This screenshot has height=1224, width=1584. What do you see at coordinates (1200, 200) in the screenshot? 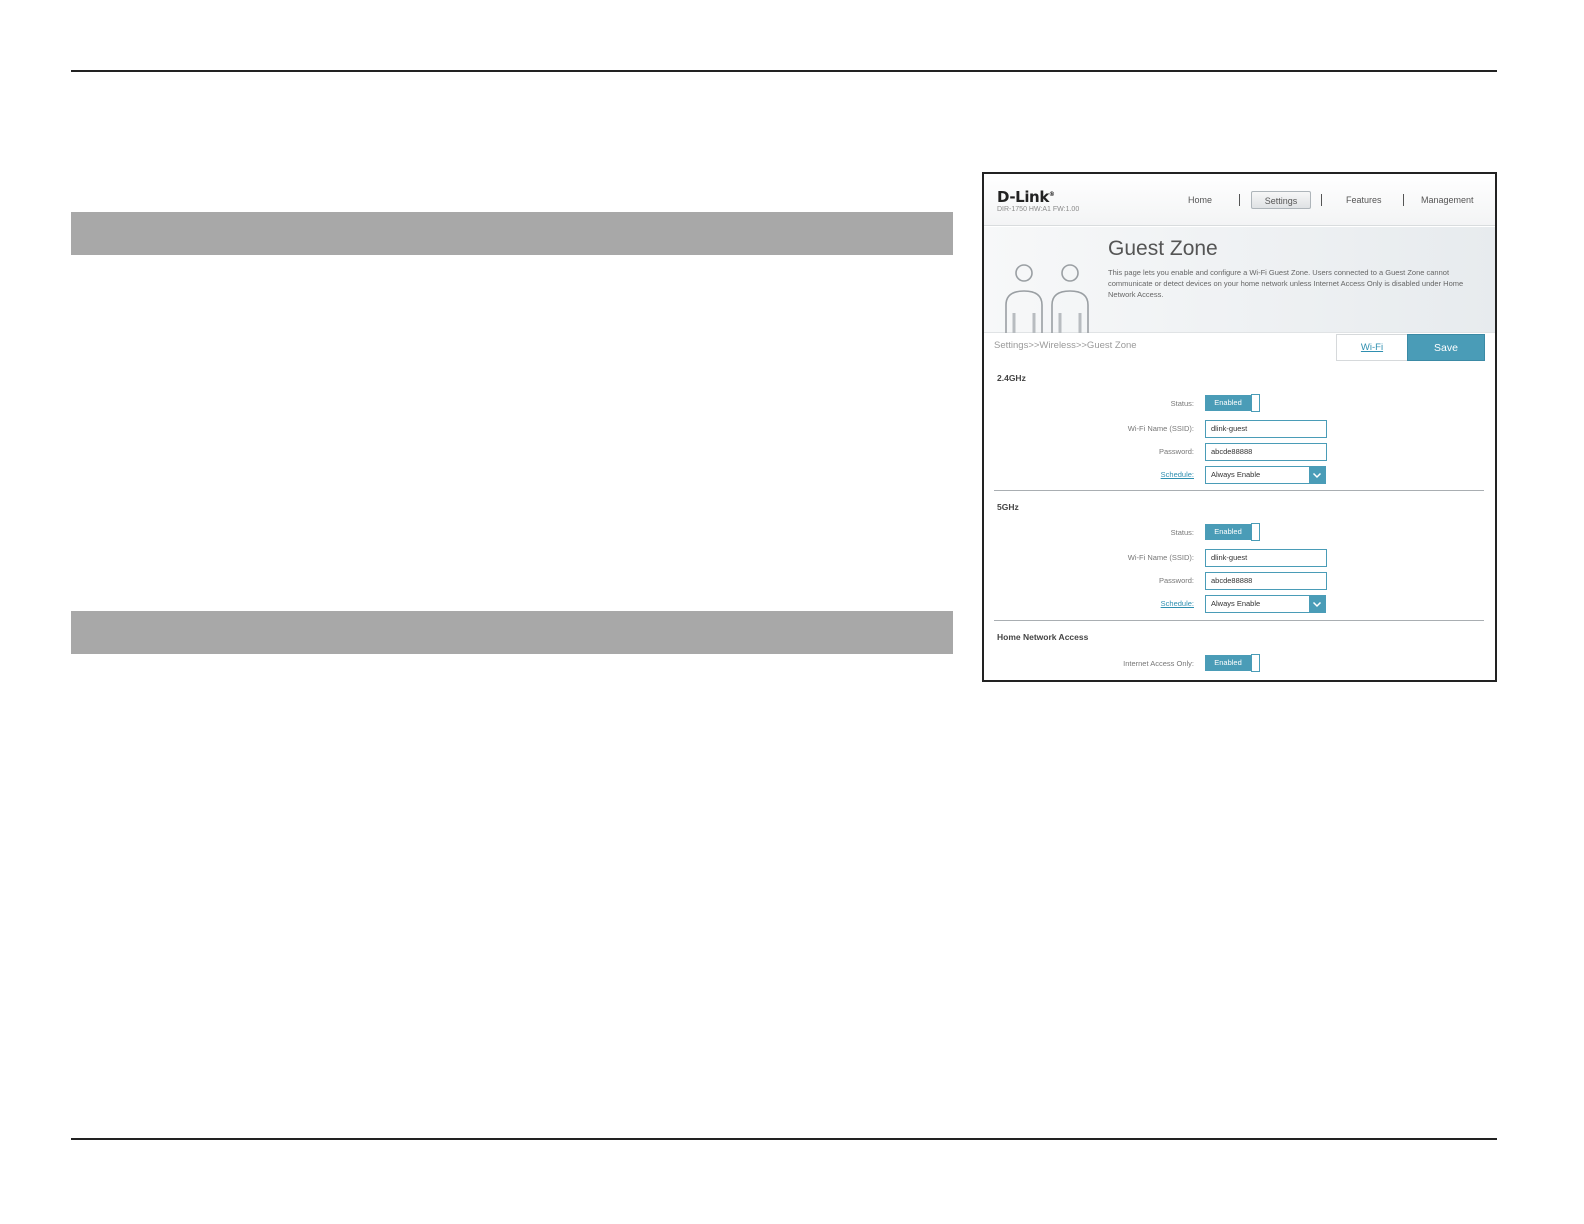
I see `nav-home: Home` at bounding box center [1200, 200].